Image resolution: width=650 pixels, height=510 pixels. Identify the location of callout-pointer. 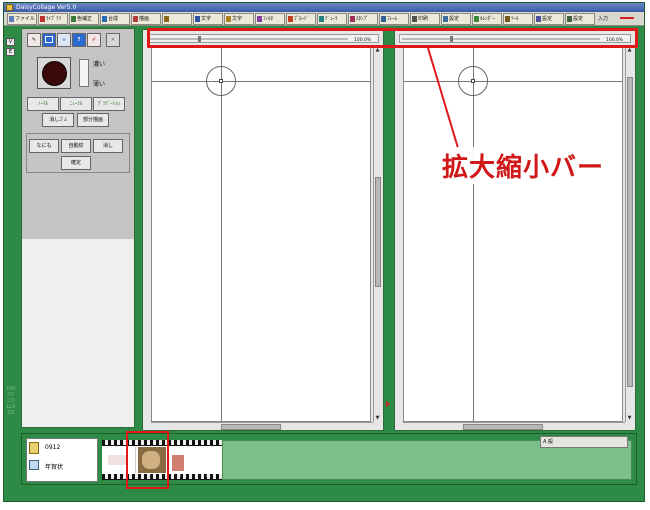
(443, 98).